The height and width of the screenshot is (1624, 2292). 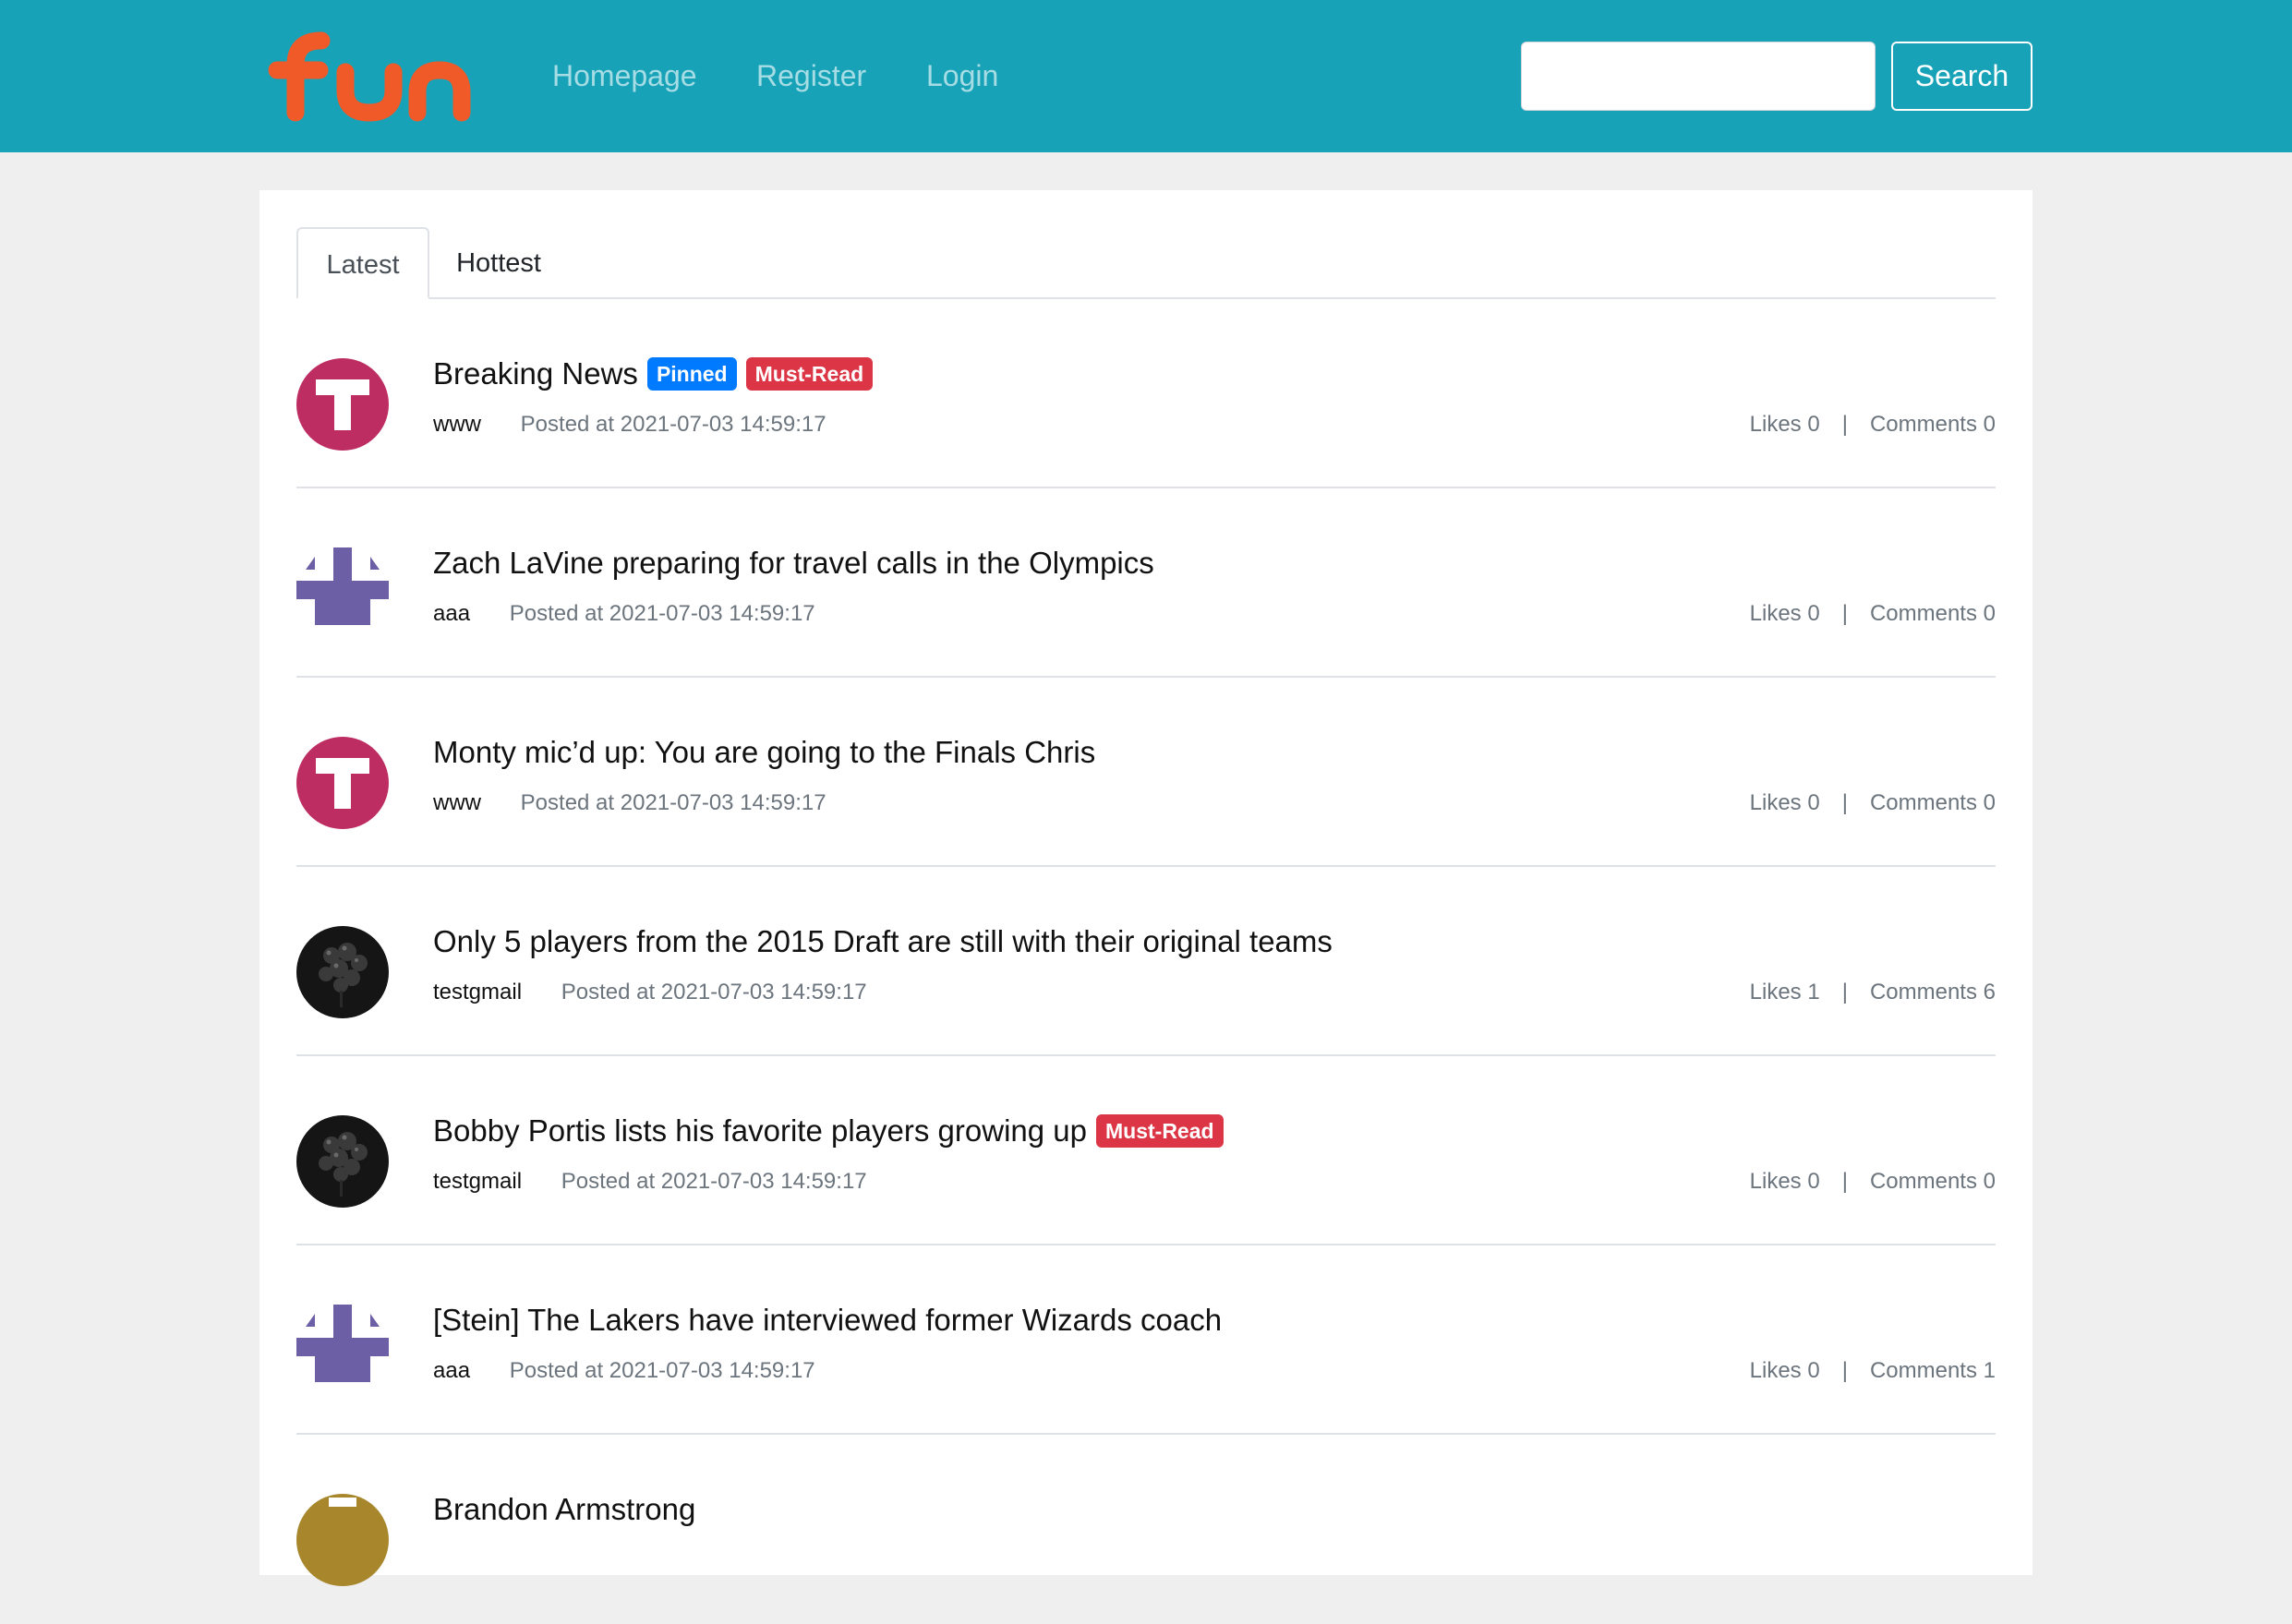 I want to click on post-stats: Likes 0 | Comments 1, so click(x=1873, y=1371).